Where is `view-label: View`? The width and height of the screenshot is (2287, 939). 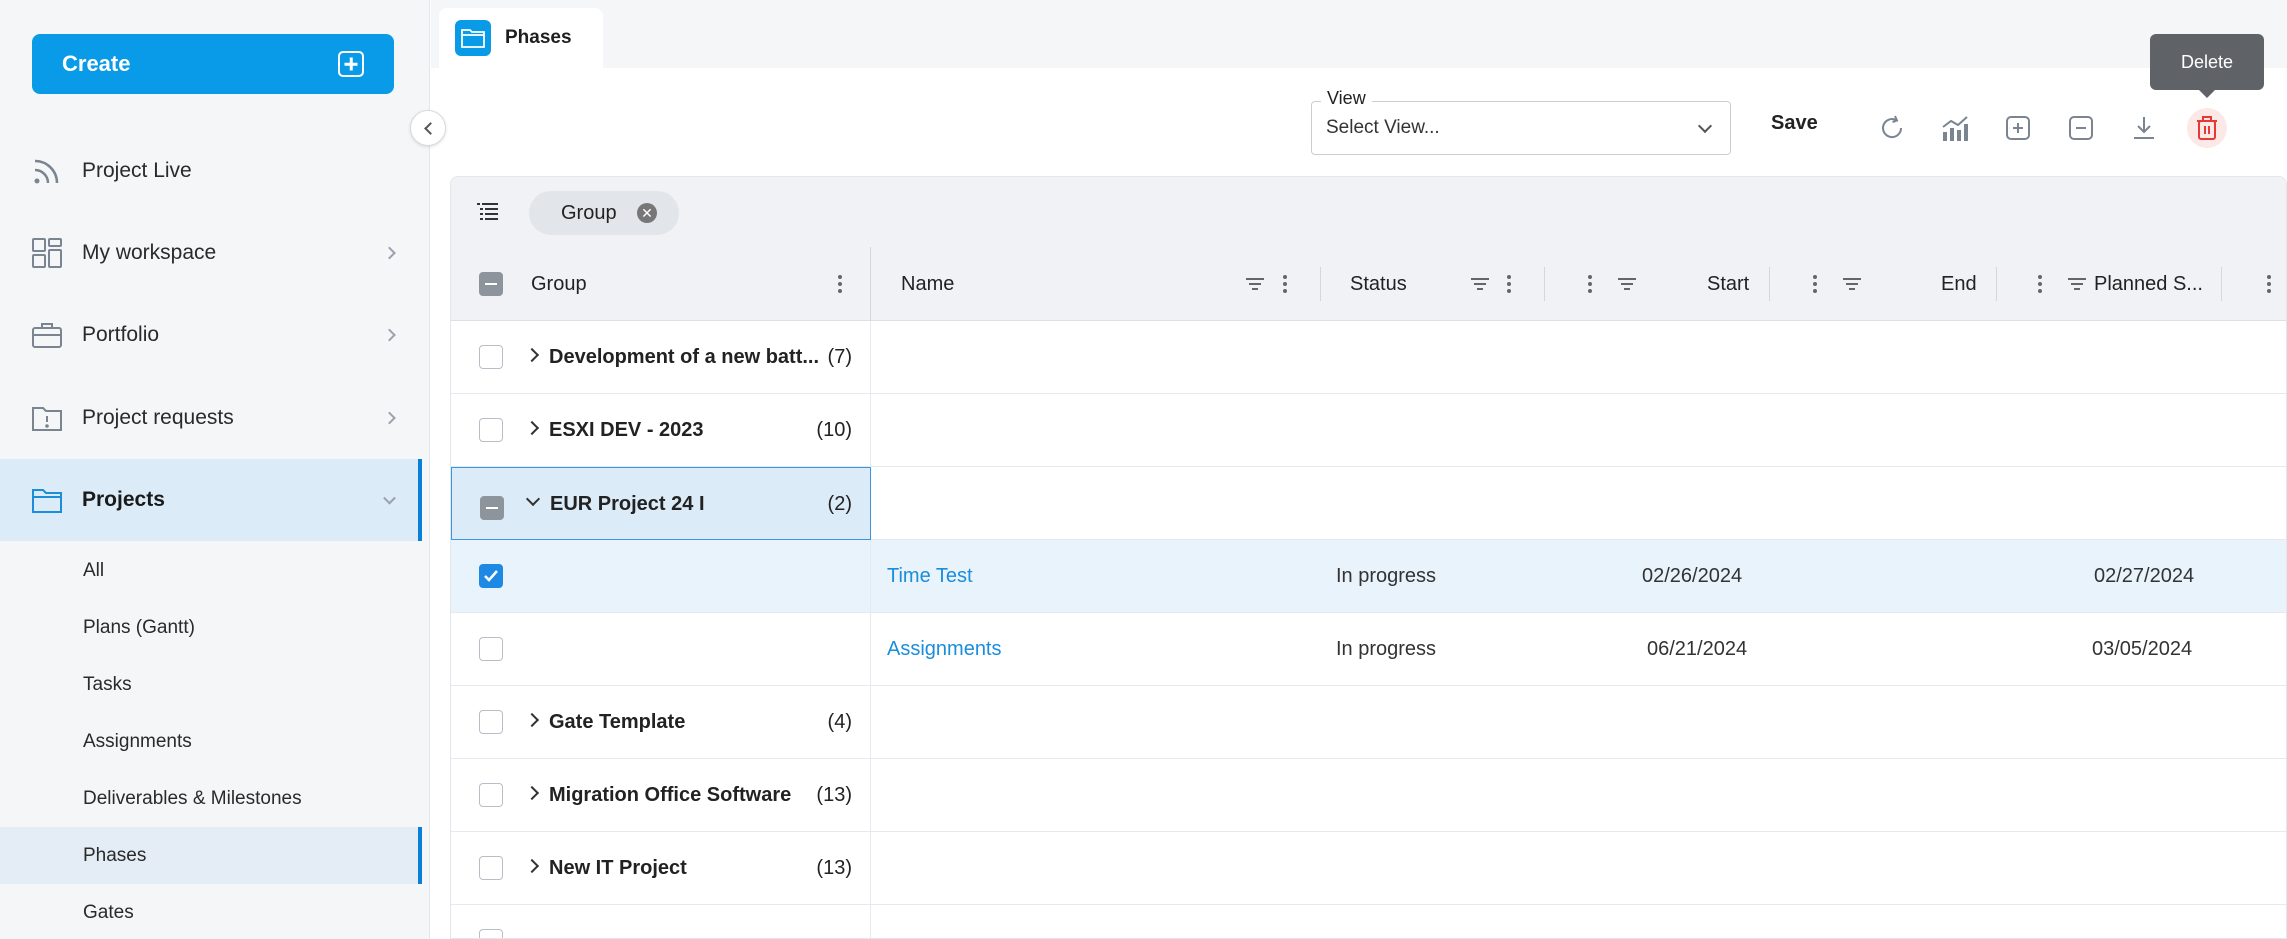 view-label: View is located at coordinates (1346, 98).